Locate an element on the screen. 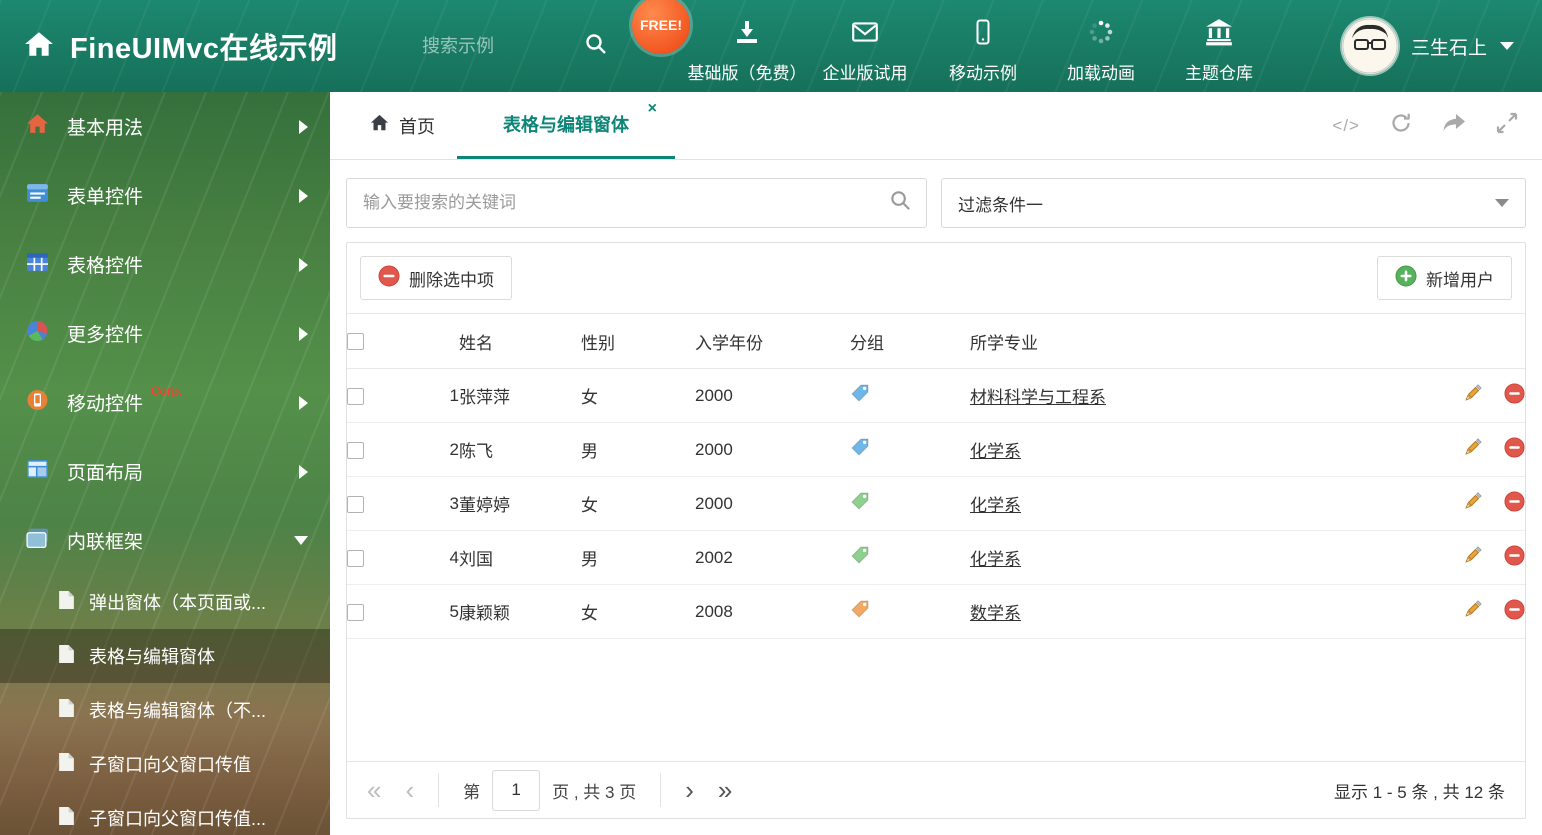 Image resolution: width=1542 pixels, height=835 pixels. column-header-major: 所学专业 is located at coordinates (1188, 341).